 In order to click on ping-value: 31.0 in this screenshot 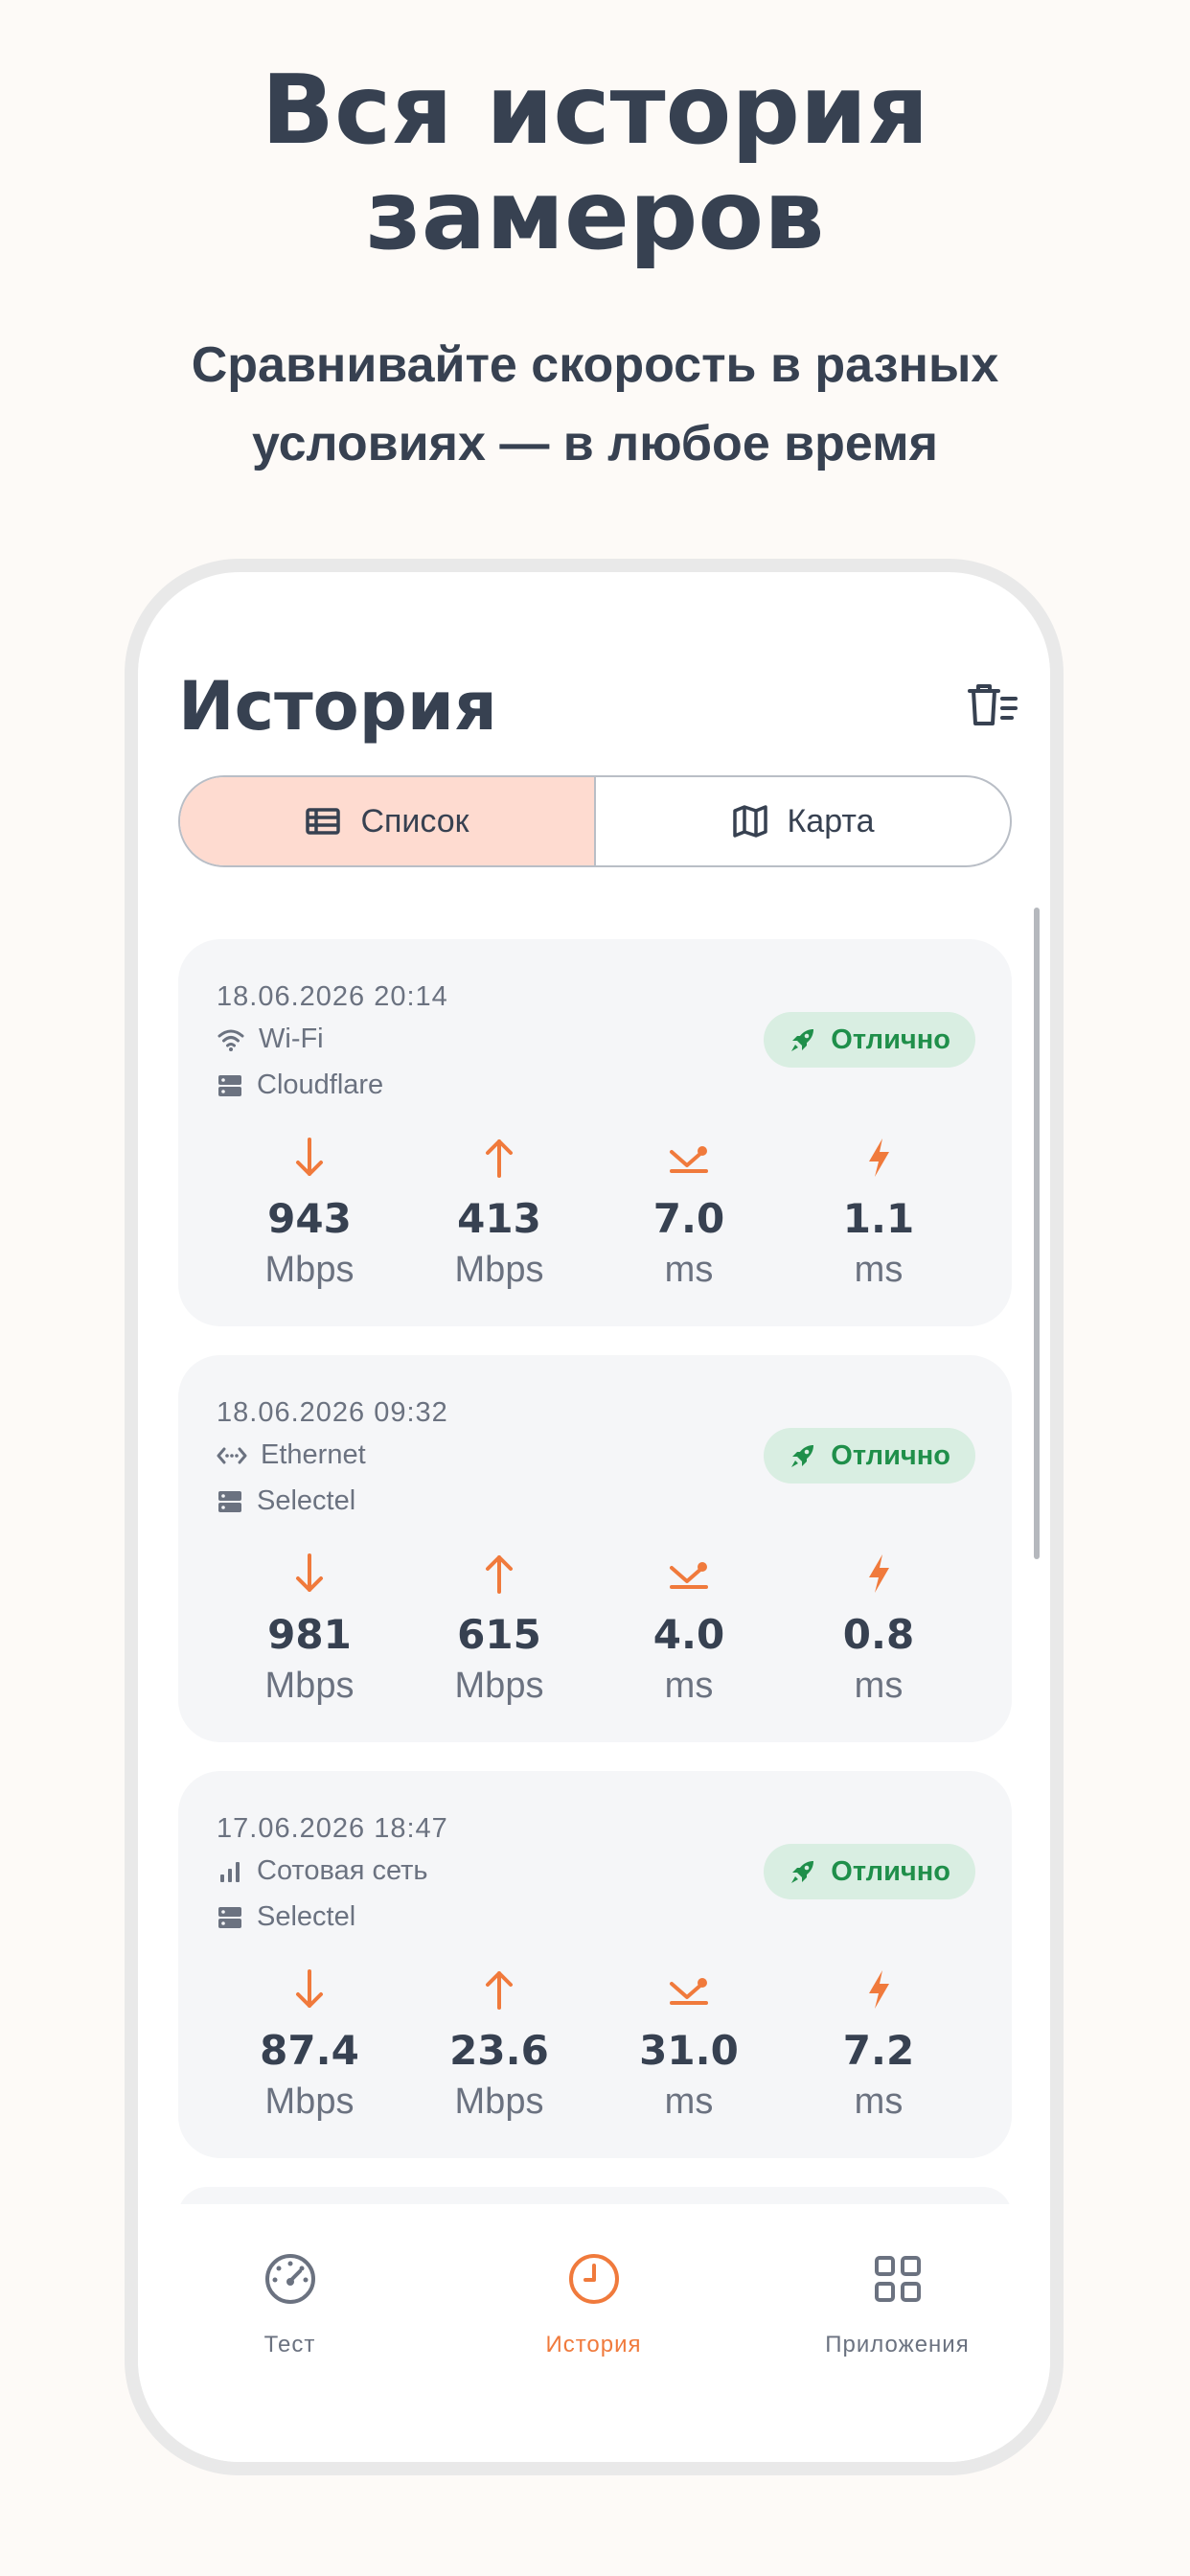, I will do `click(689, 2050)`.